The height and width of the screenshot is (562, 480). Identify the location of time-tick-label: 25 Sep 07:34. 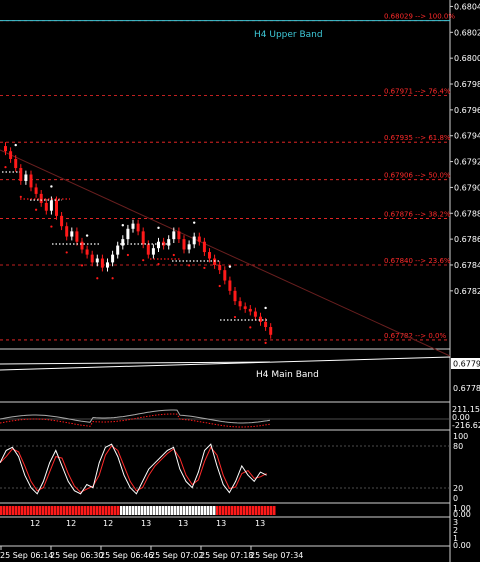
(276, 555).